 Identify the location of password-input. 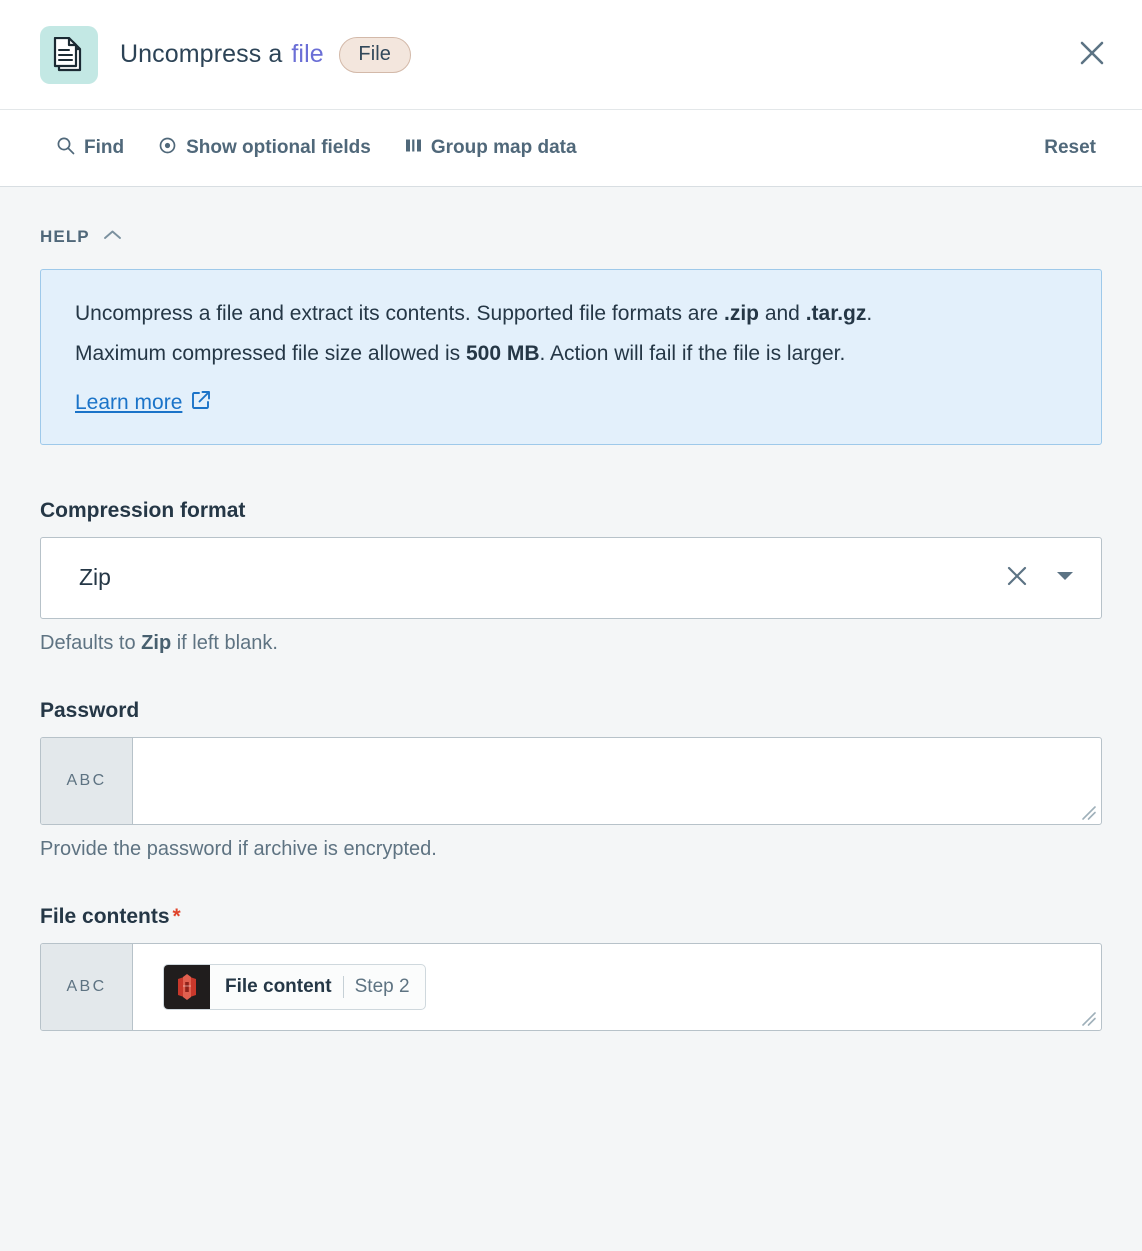
(617, 781).